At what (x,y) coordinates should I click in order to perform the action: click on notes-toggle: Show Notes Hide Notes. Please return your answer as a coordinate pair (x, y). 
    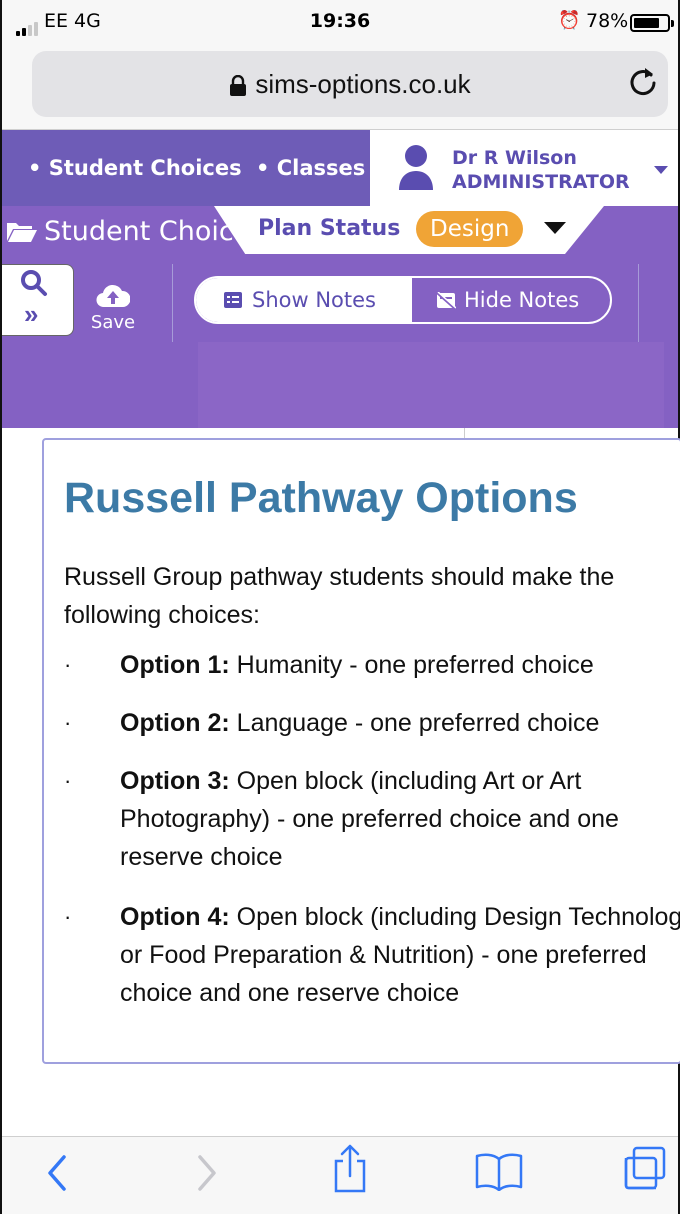
    Looking at the image, I should click on (403, 300).